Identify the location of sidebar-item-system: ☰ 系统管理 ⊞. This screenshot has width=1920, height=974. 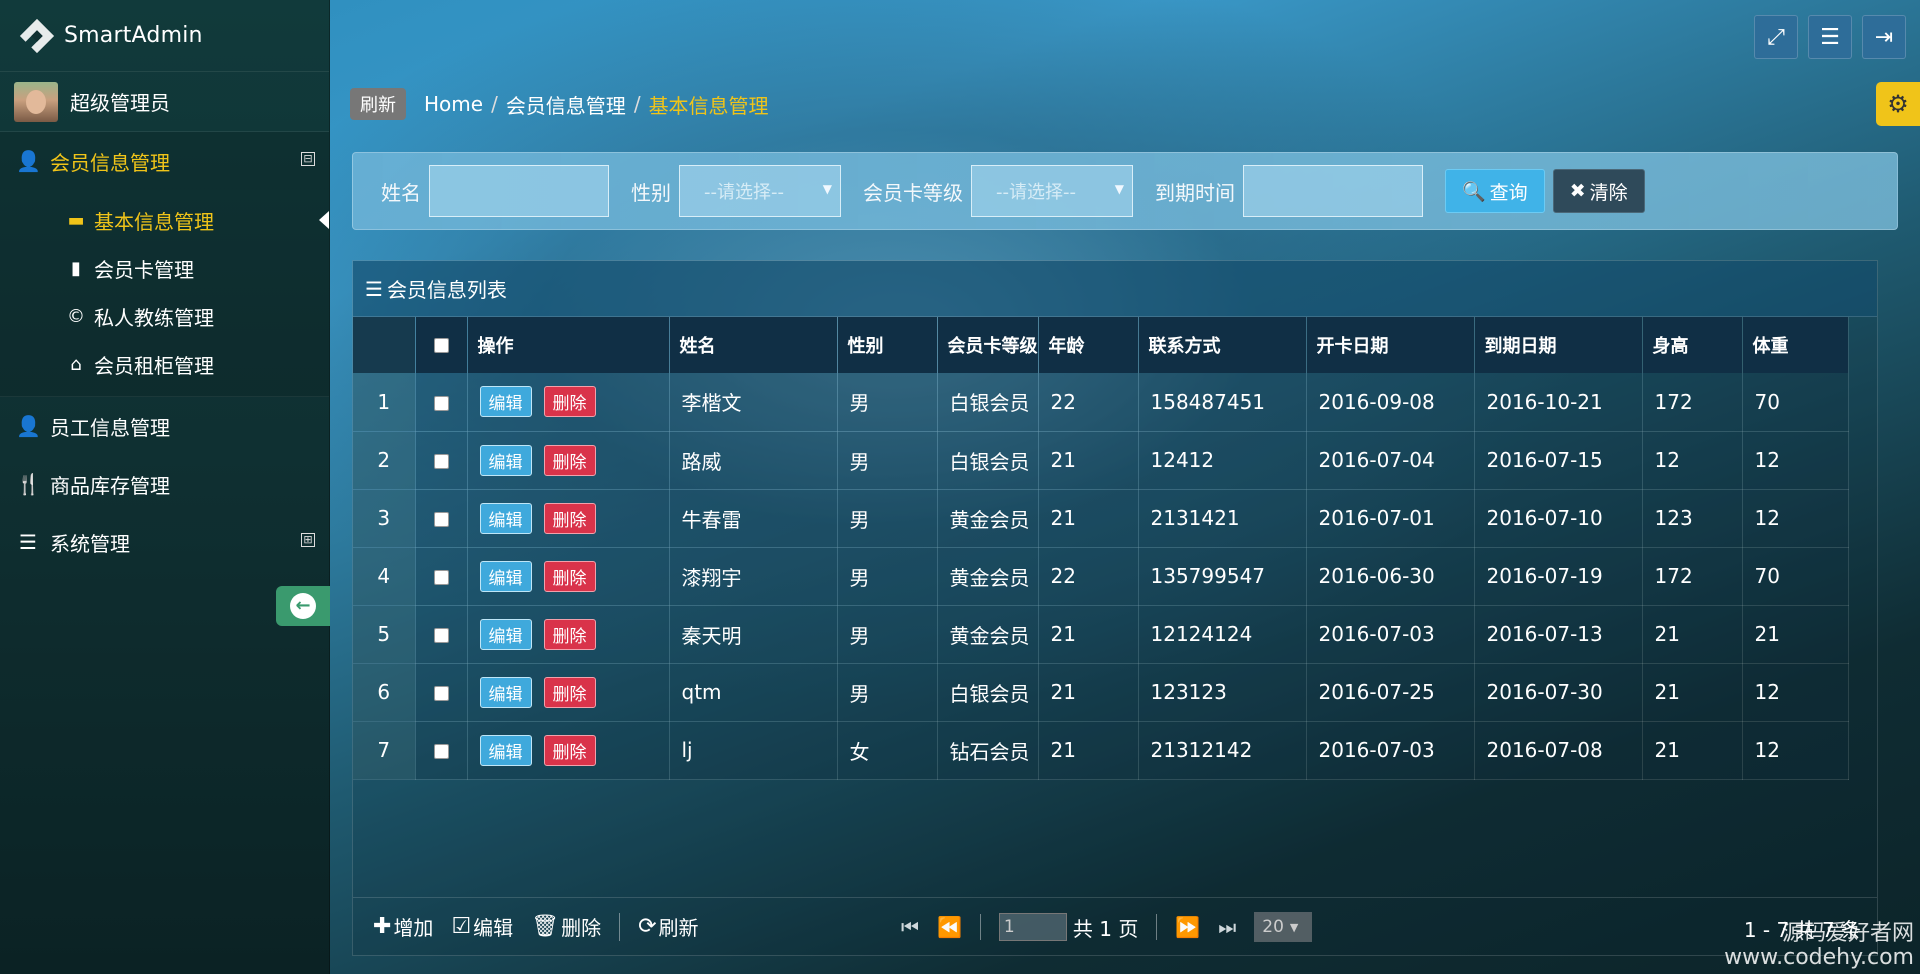
(164, 542).